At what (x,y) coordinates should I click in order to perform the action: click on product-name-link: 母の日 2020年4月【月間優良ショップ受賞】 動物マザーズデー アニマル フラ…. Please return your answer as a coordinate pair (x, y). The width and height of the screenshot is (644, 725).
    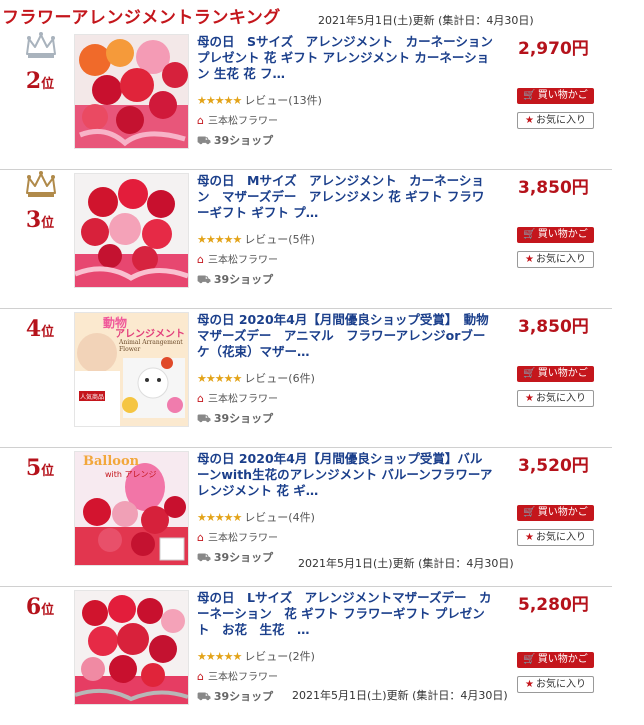
    Looking at the image, I should click on (345, 336).